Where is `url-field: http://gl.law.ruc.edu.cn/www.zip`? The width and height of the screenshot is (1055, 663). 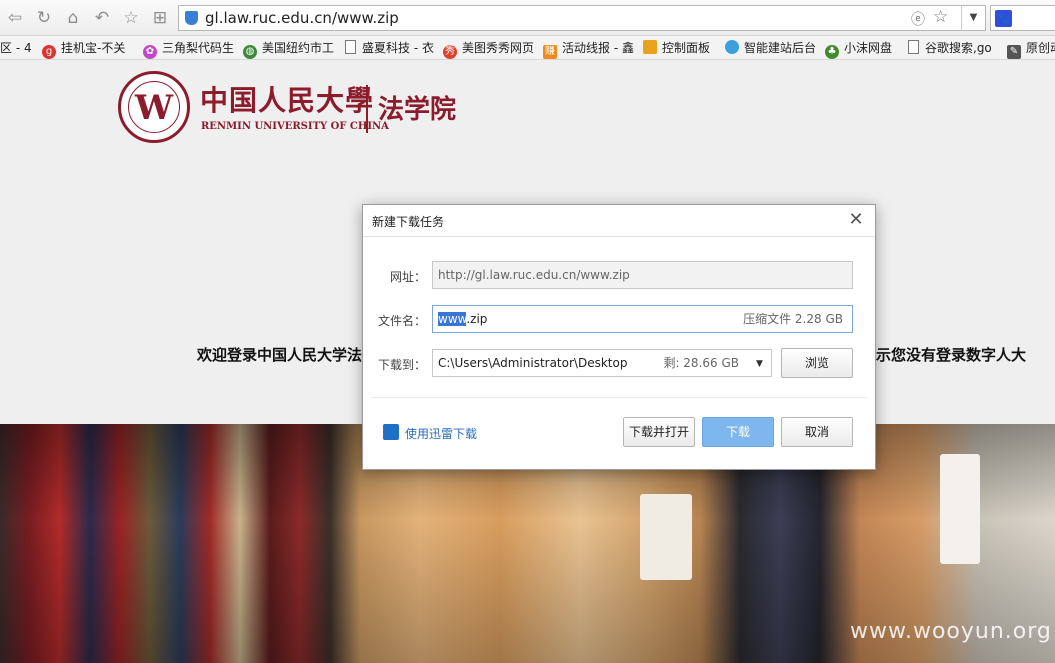
url-field: http://gl.law.ruc.edu.cn/www.zip is located at coordinates (642, 275).